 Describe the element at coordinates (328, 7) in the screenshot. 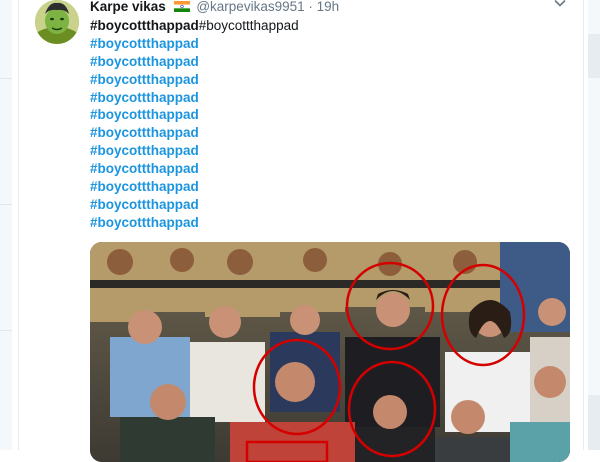

I see `tweet-timestamp: 19h` at that location.